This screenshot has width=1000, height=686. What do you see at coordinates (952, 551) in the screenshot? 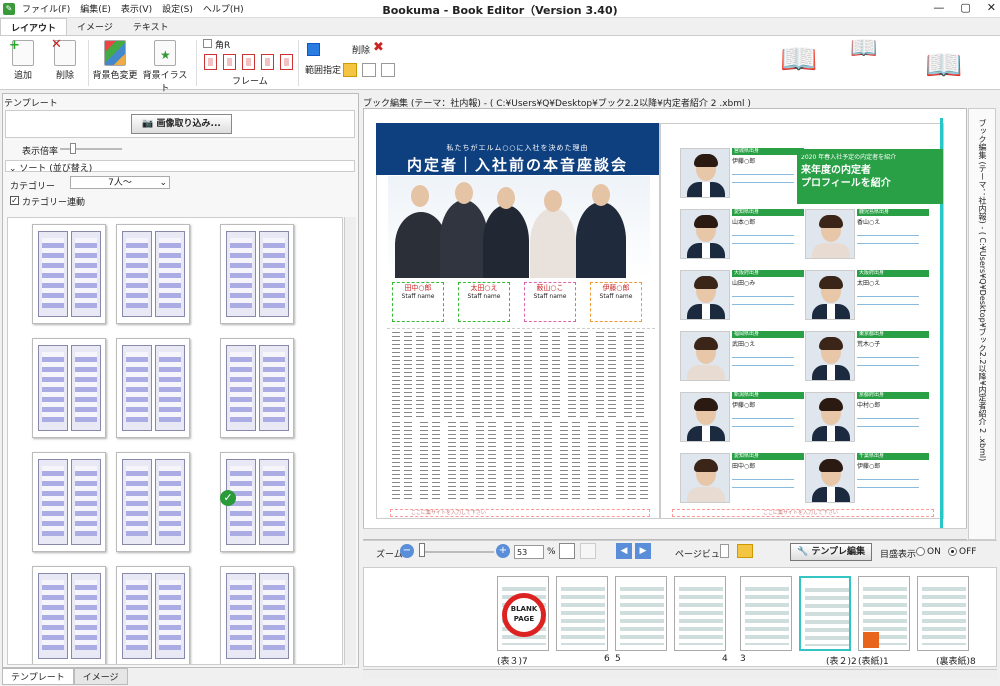
I see `grid-off-radio` at bounding box center [952, 551].